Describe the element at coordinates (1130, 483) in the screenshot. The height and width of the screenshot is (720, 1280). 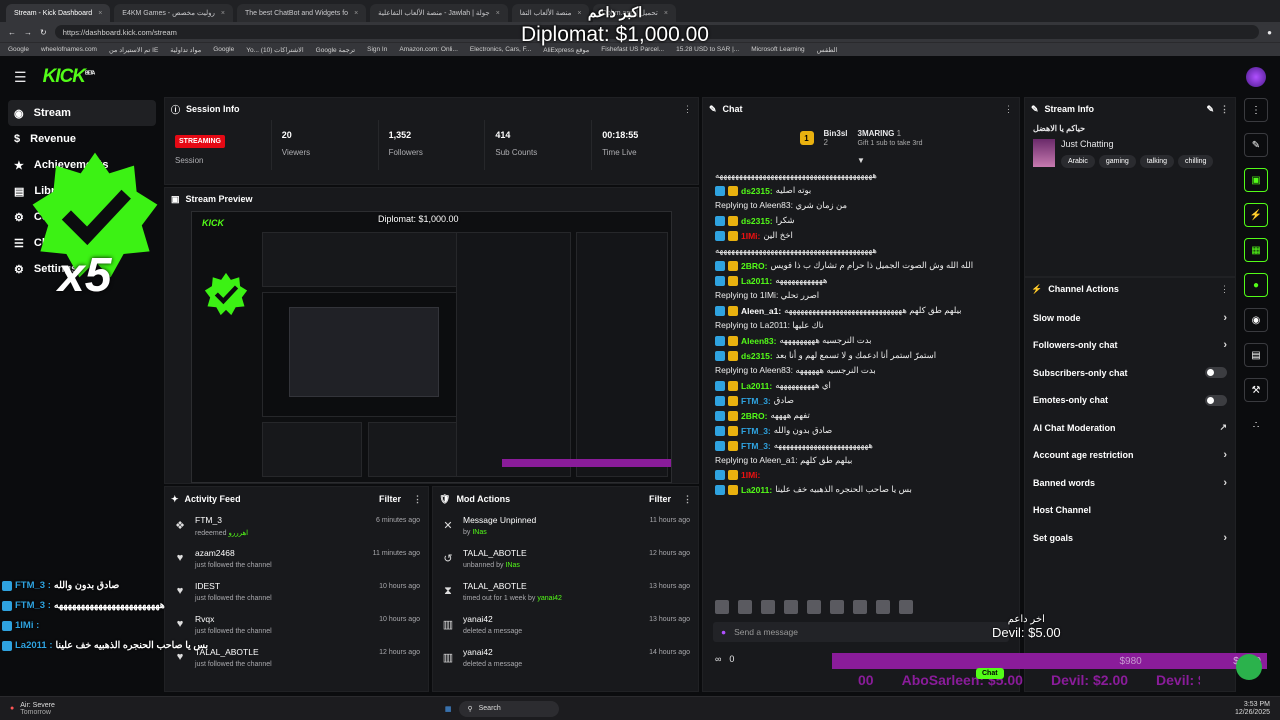
I see `channel-action-banned-words: Banned words ›` at that location.